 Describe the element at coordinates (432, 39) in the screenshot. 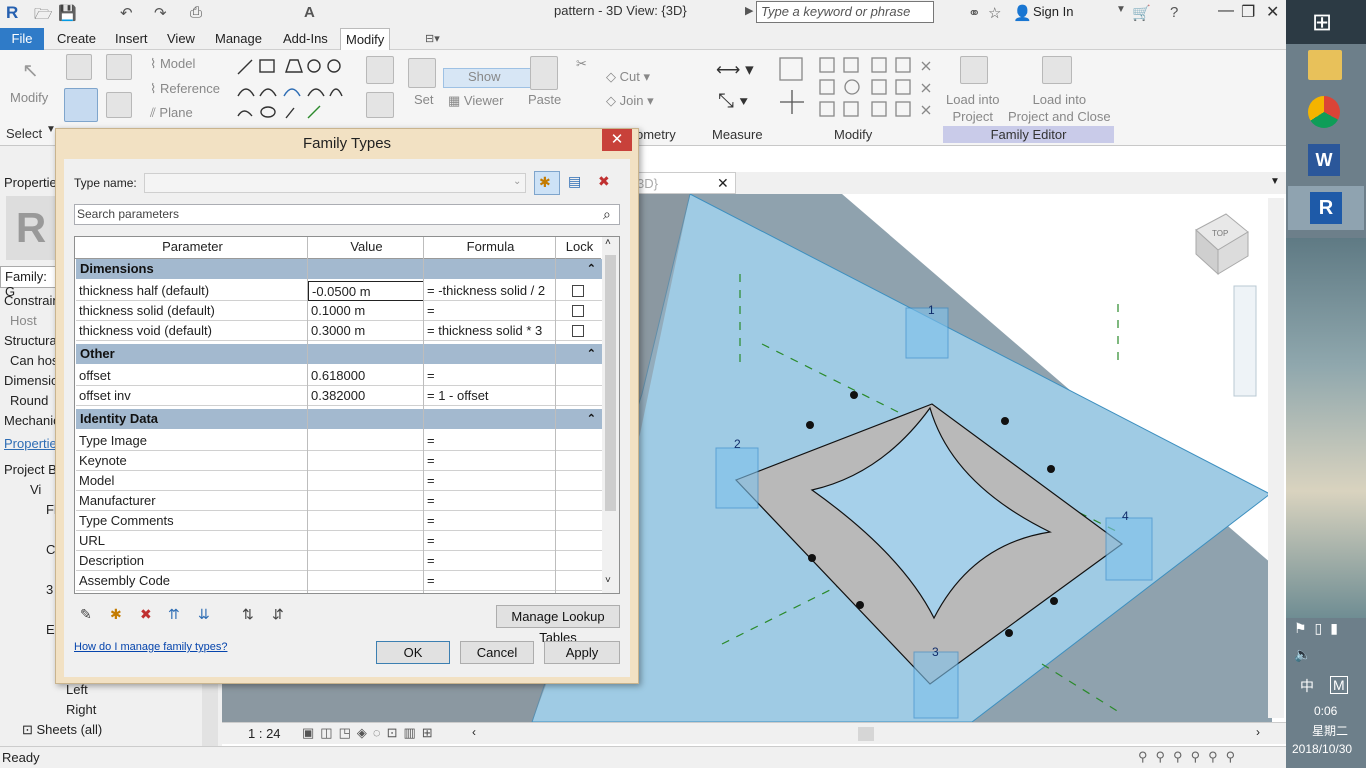

I see `panel-toggle-icon: ⊟▾` at that location.